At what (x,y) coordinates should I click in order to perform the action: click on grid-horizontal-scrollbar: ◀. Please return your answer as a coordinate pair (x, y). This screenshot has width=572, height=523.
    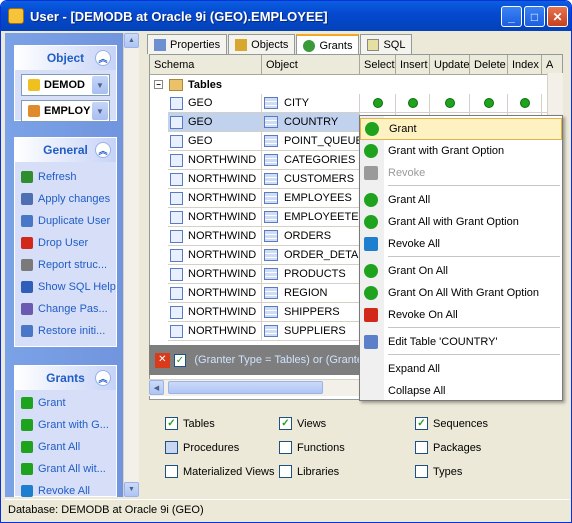
    Looking at the image, I should click on (256, 387).